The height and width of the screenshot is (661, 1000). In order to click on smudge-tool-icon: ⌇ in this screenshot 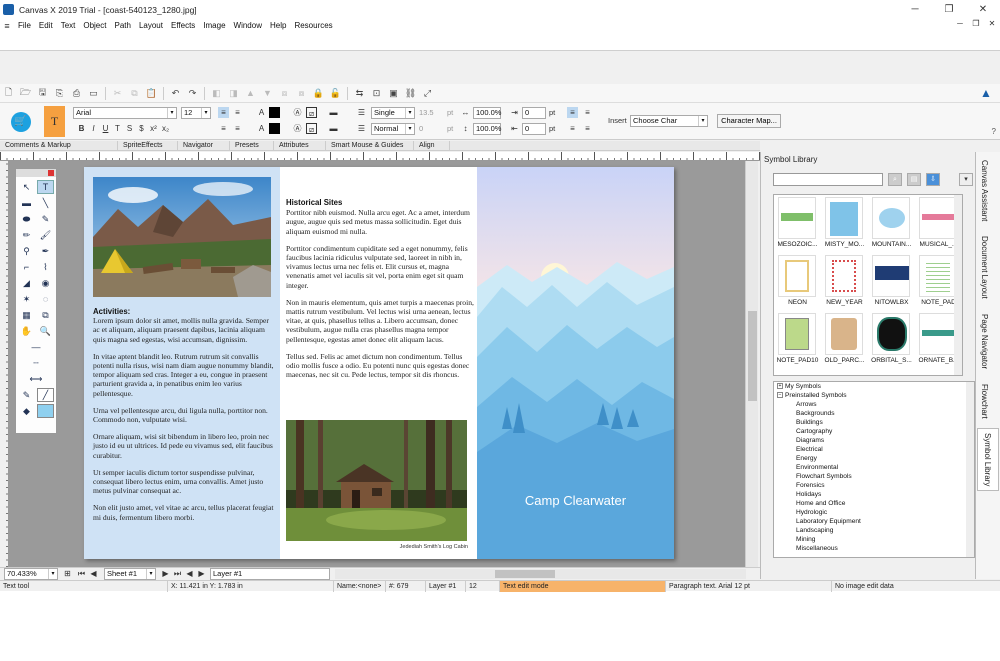, I will do `click(45, 267)`.